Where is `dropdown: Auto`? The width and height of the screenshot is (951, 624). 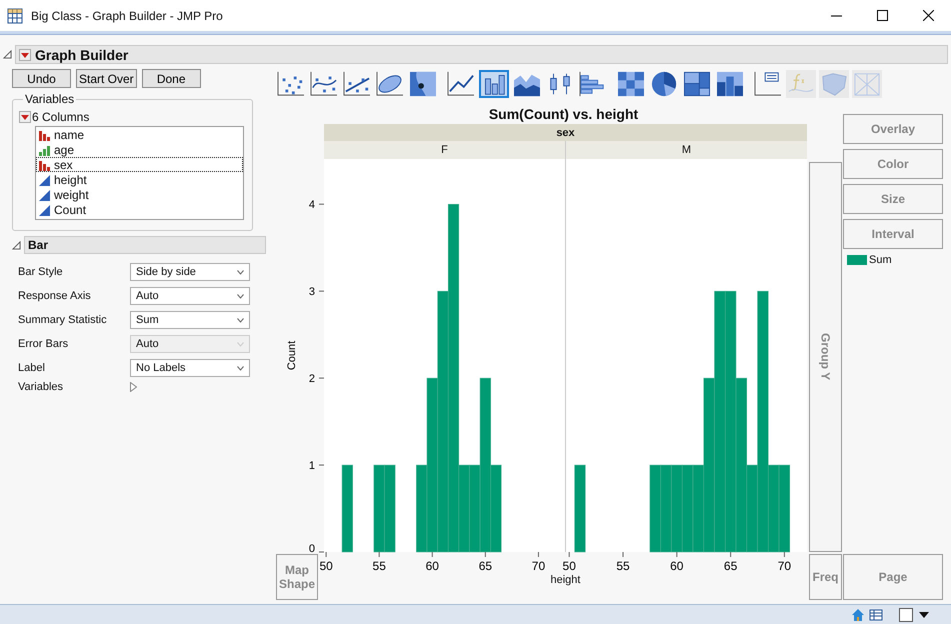
dropdown: Auto is located at coordinates (190, 296).